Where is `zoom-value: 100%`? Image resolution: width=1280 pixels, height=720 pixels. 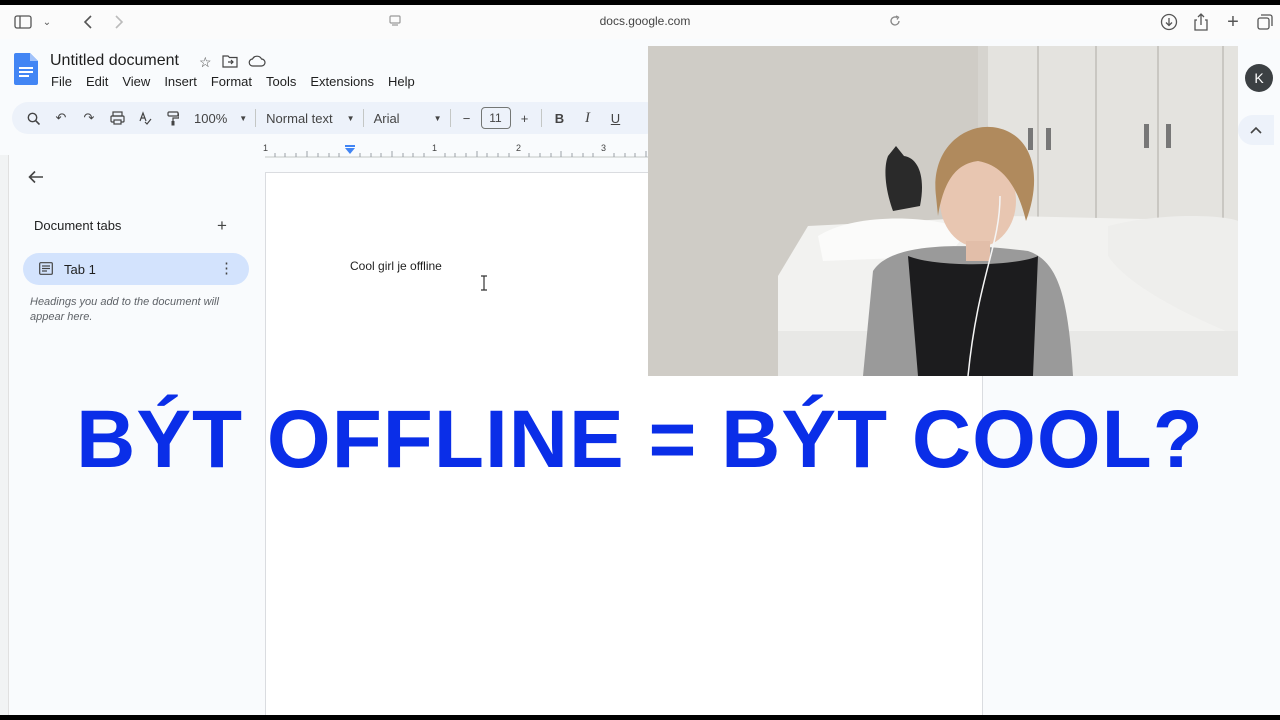
zoom-value: 100% is located at coordinates (211, 118).